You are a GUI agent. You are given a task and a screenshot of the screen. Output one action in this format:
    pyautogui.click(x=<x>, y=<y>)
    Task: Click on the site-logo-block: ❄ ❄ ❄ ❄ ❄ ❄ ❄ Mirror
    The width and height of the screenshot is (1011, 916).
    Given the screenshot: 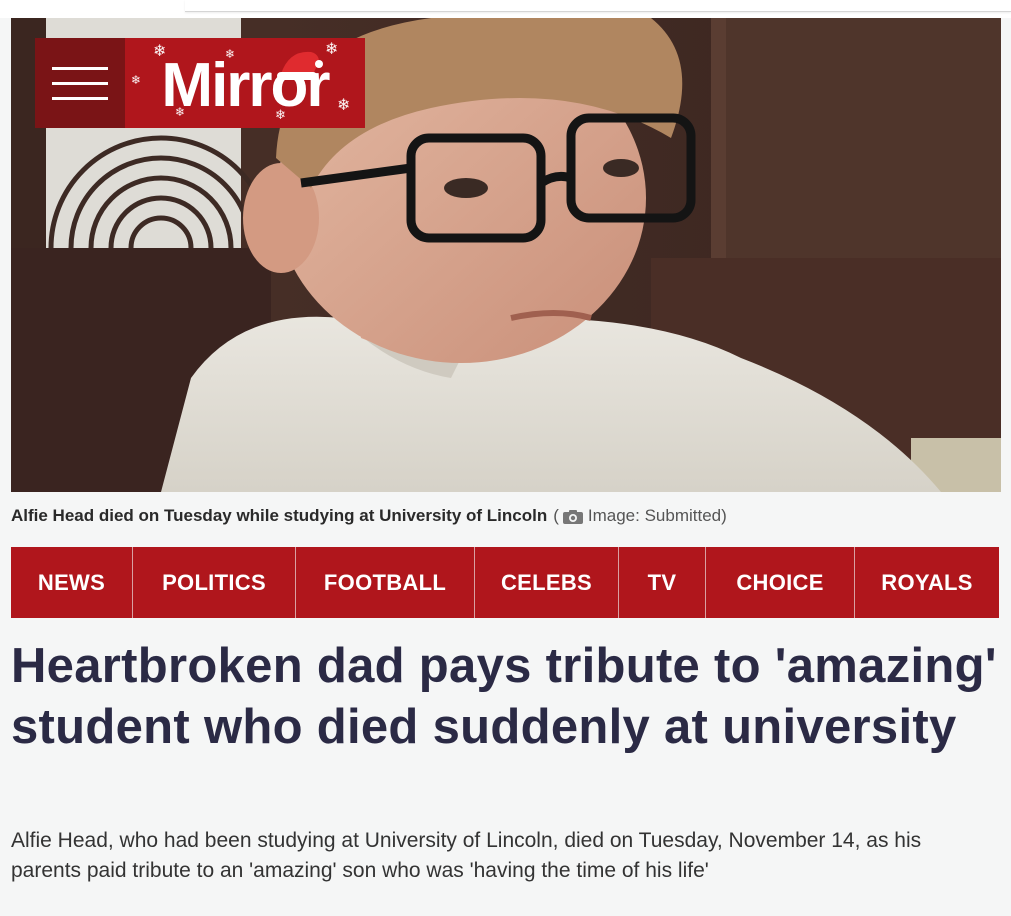 What is the action you would take?
    pyautogui.click(x=200, y=83)
    